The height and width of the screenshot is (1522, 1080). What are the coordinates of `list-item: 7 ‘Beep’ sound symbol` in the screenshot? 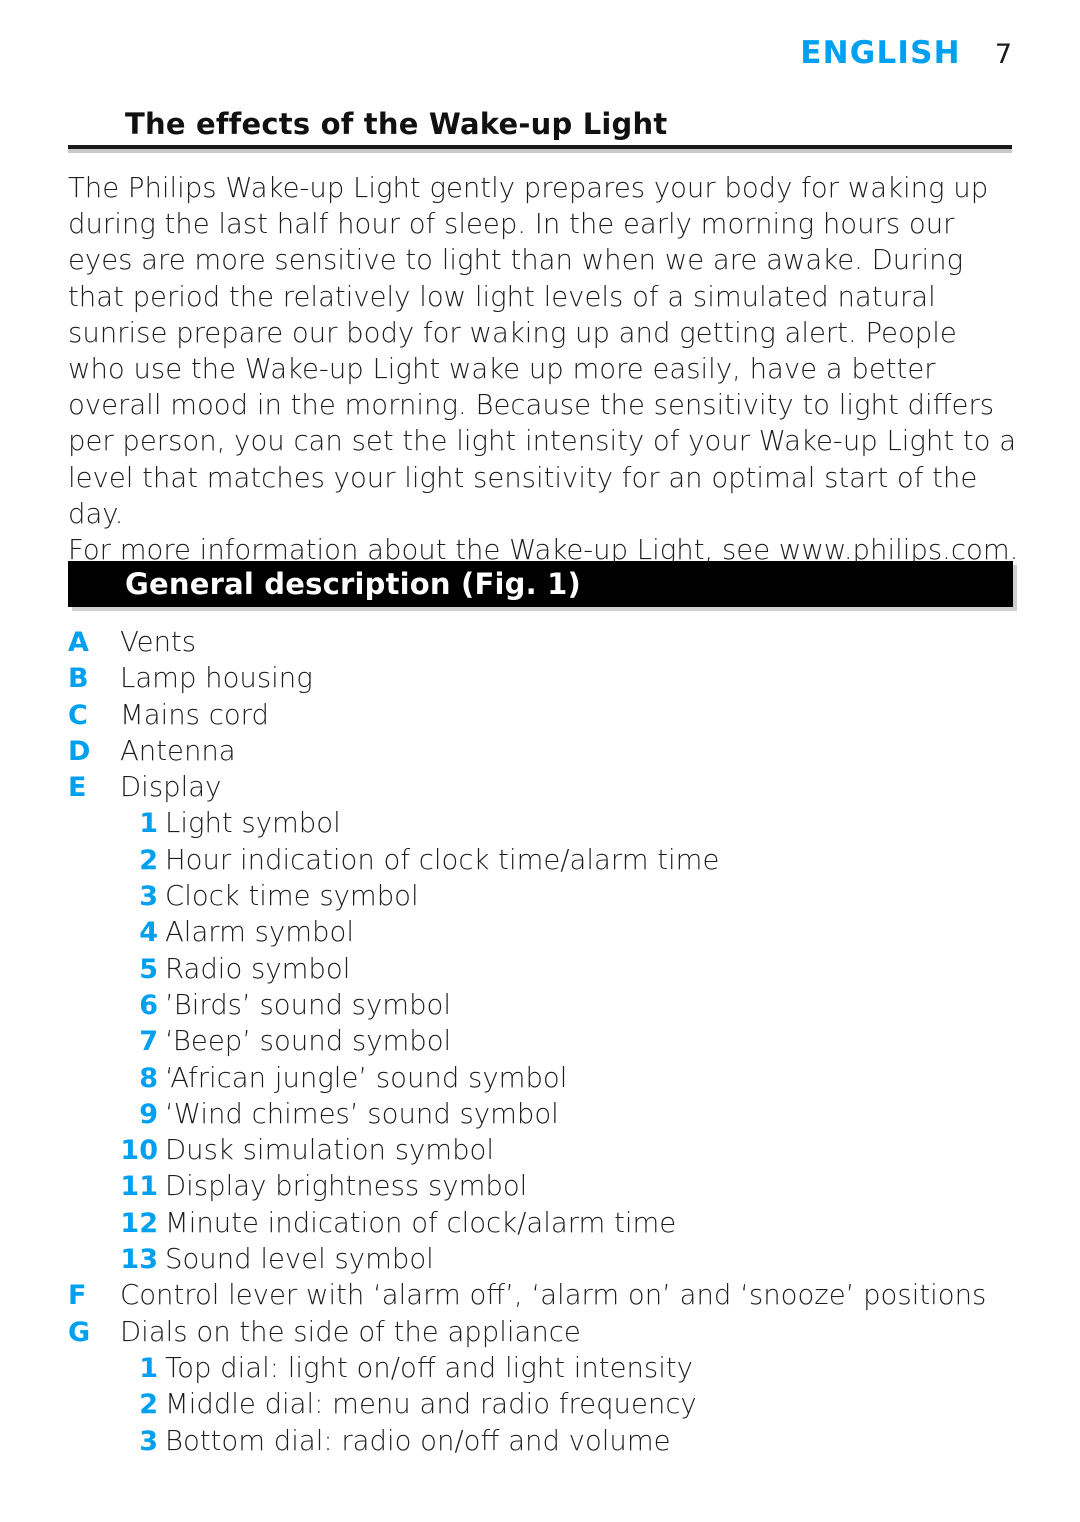 It's located at (544, 1043).